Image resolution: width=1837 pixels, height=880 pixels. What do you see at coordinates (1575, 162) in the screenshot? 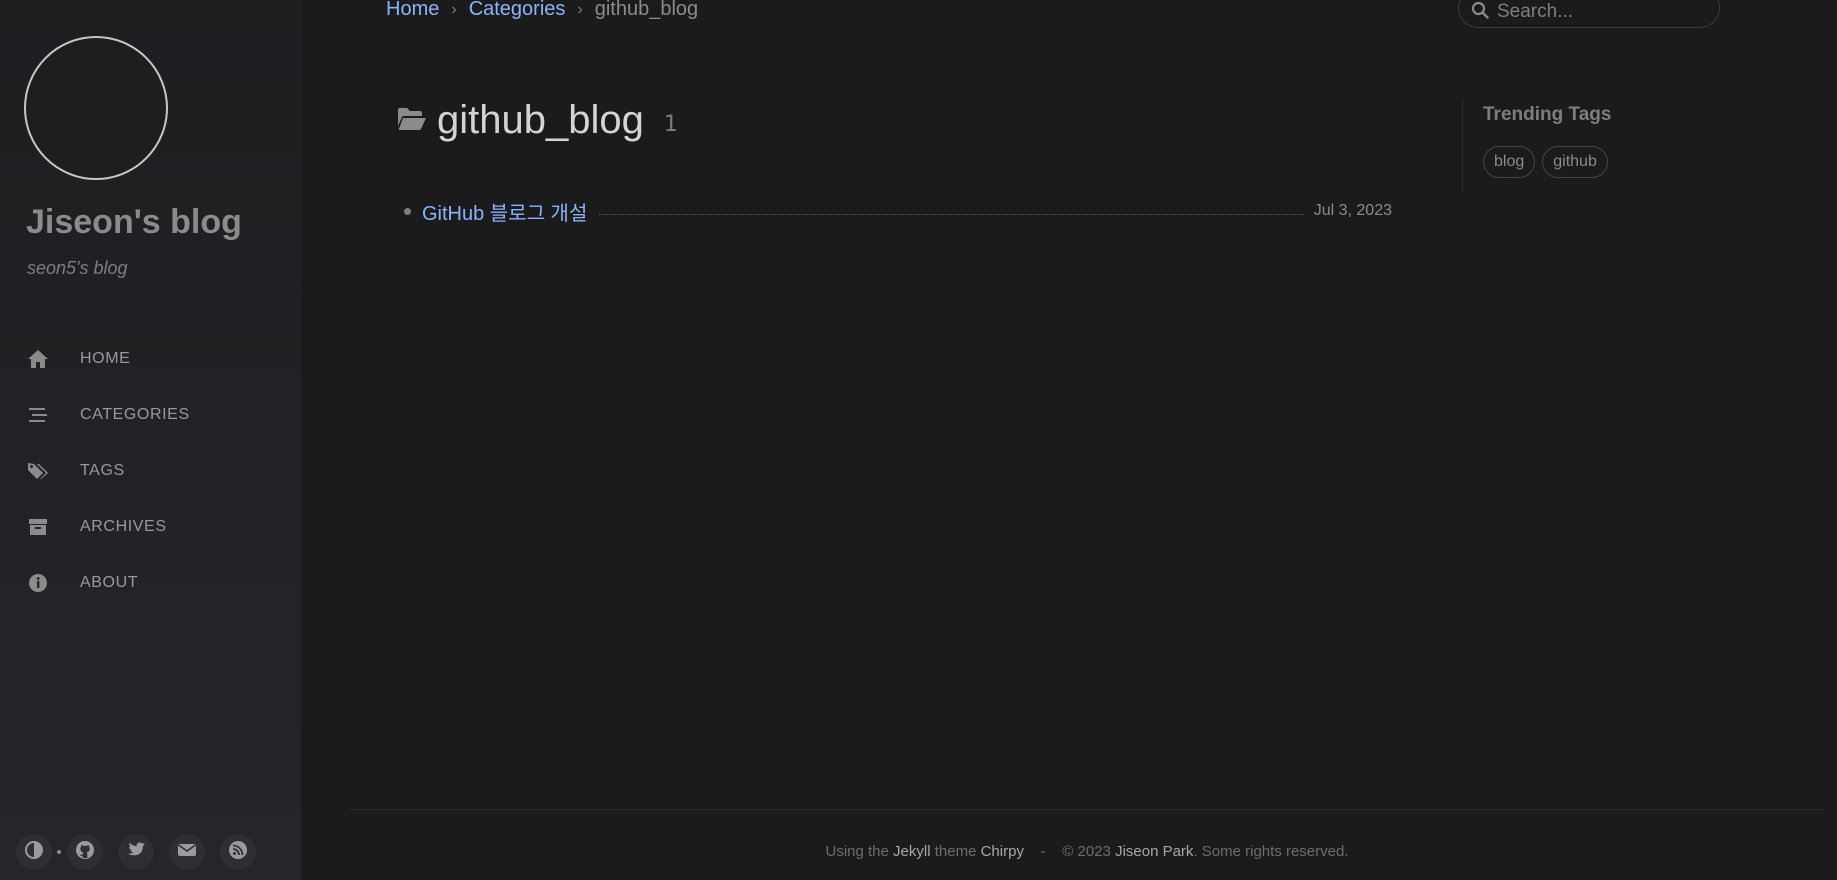
I see `tag-github: github` at bounding box center [1575, 162].